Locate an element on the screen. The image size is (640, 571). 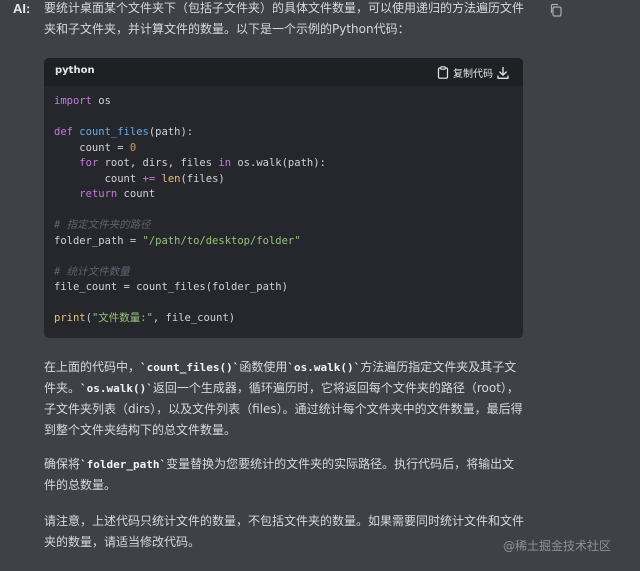
code-language: python is located at coordinates (75, 70).